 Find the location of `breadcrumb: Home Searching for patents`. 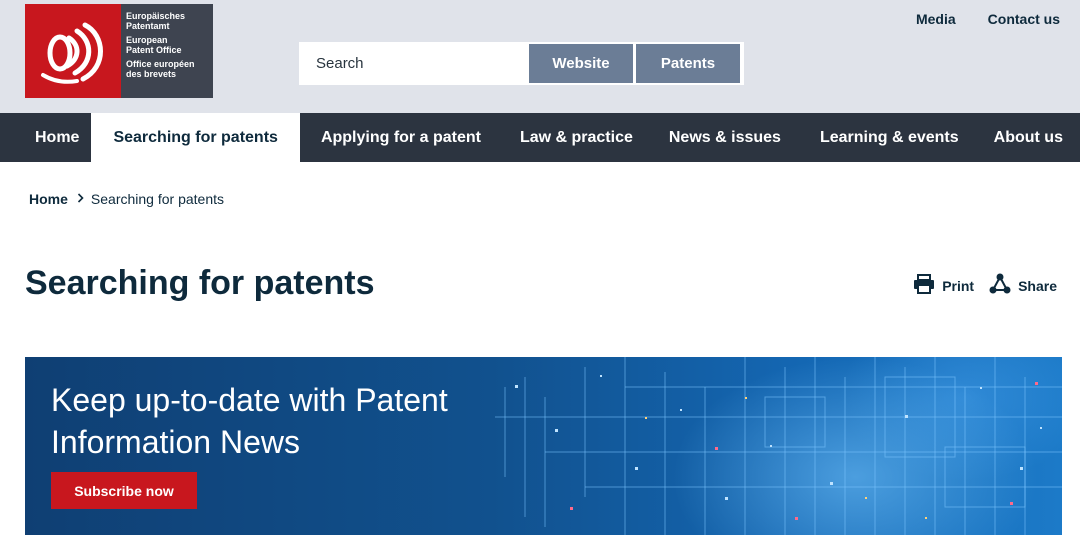

breadcrumb: Home Searching for patents is located at coordinates (126, 199).